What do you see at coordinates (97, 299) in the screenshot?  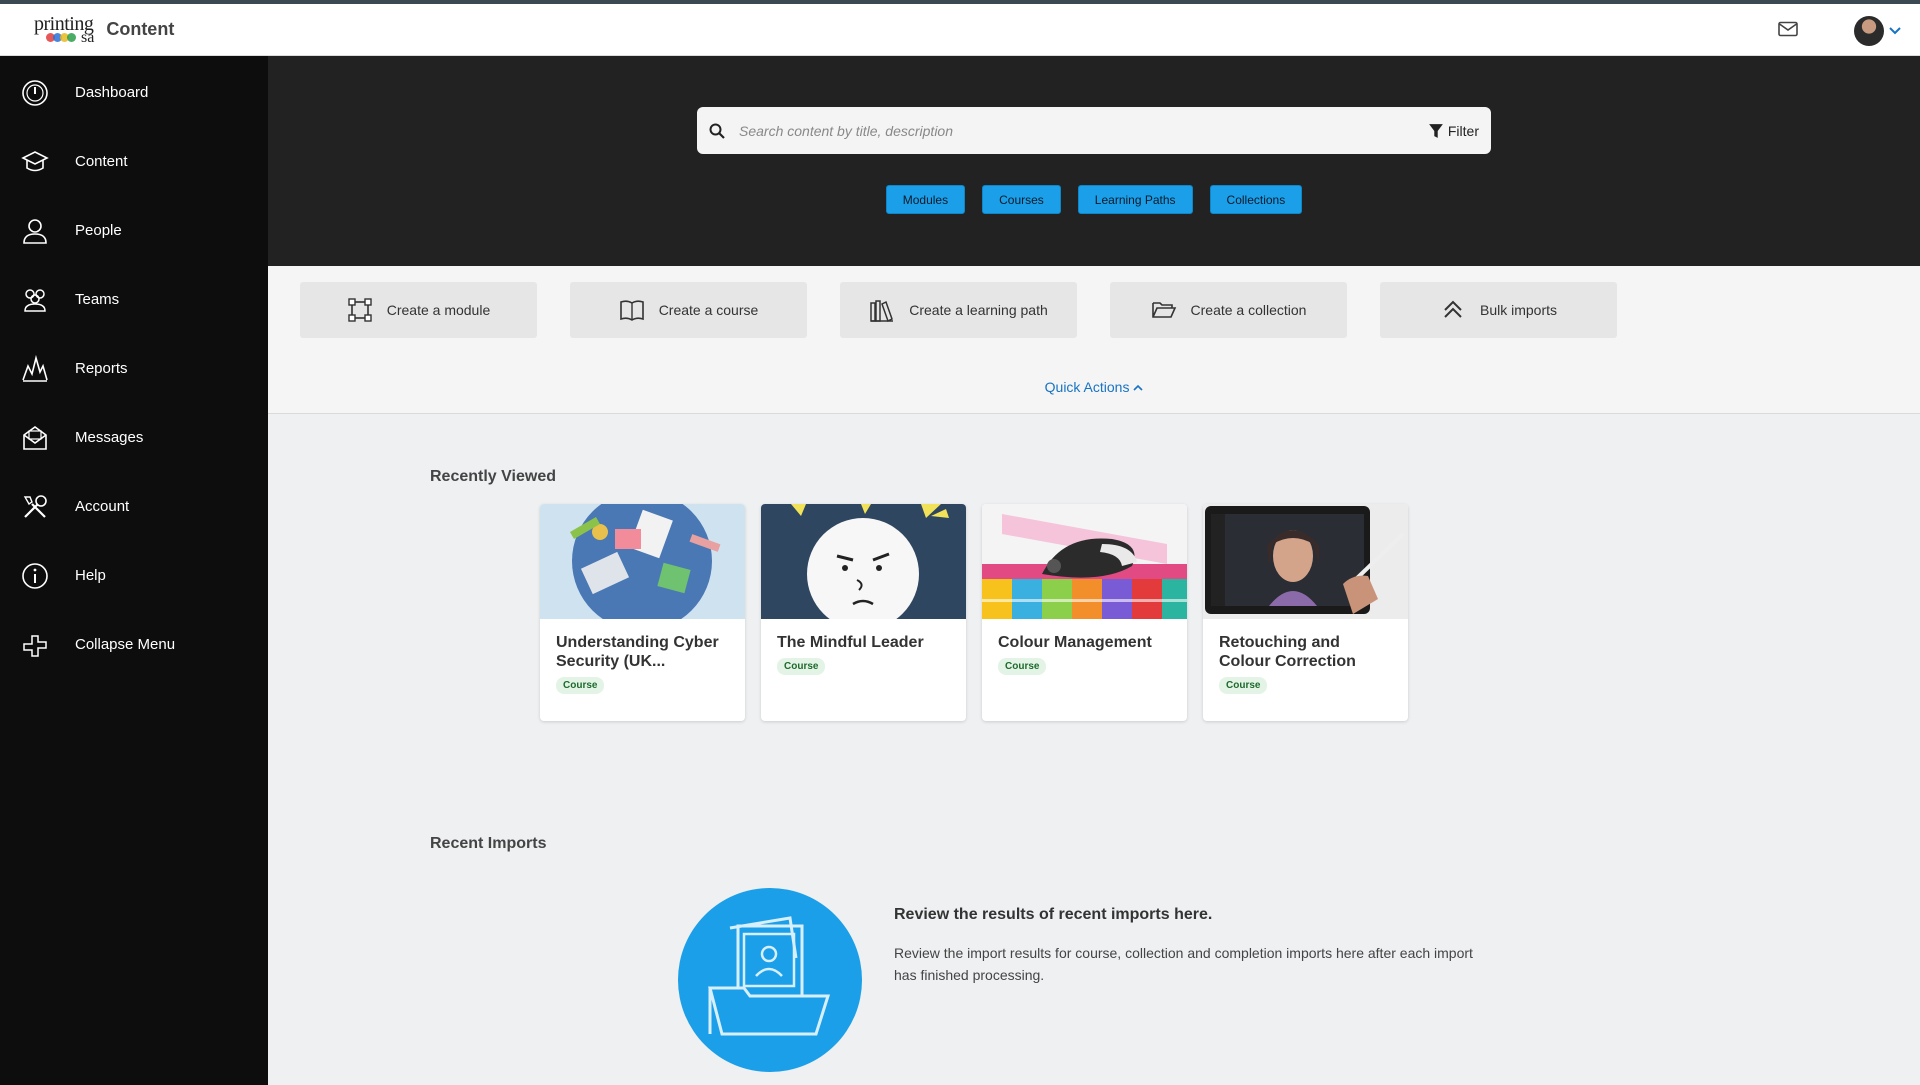 I see `sidebar-item-label: Teams` at bounding box center [97, 299].